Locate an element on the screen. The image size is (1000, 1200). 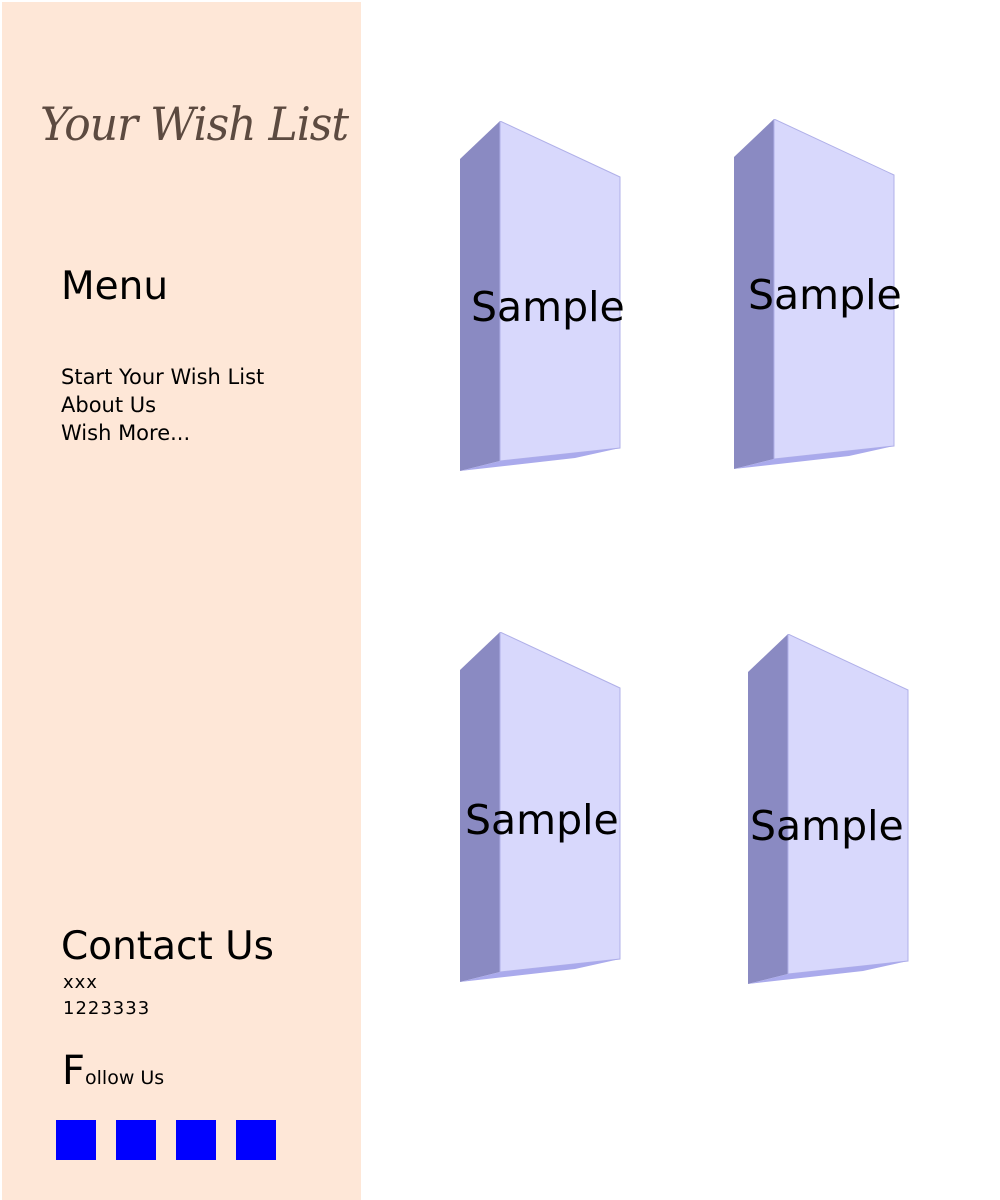
follow-us-heading: Follow Us is located at coordinates (113, 1071).